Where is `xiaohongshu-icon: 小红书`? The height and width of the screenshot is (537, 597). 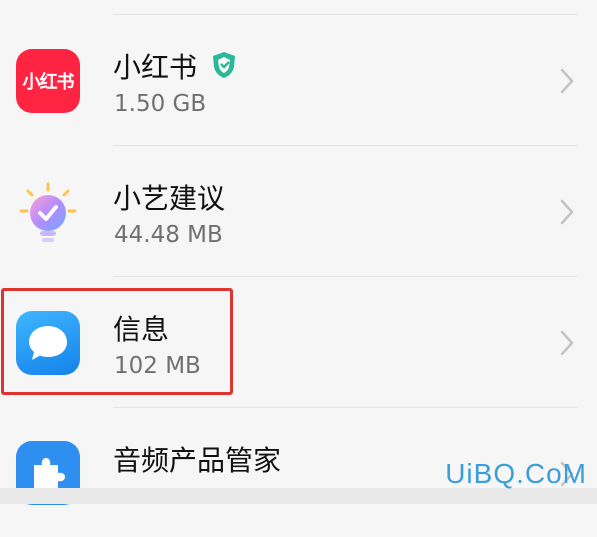 xiaohongshu-icon: 小红书 is located at coordinates (48, 81).